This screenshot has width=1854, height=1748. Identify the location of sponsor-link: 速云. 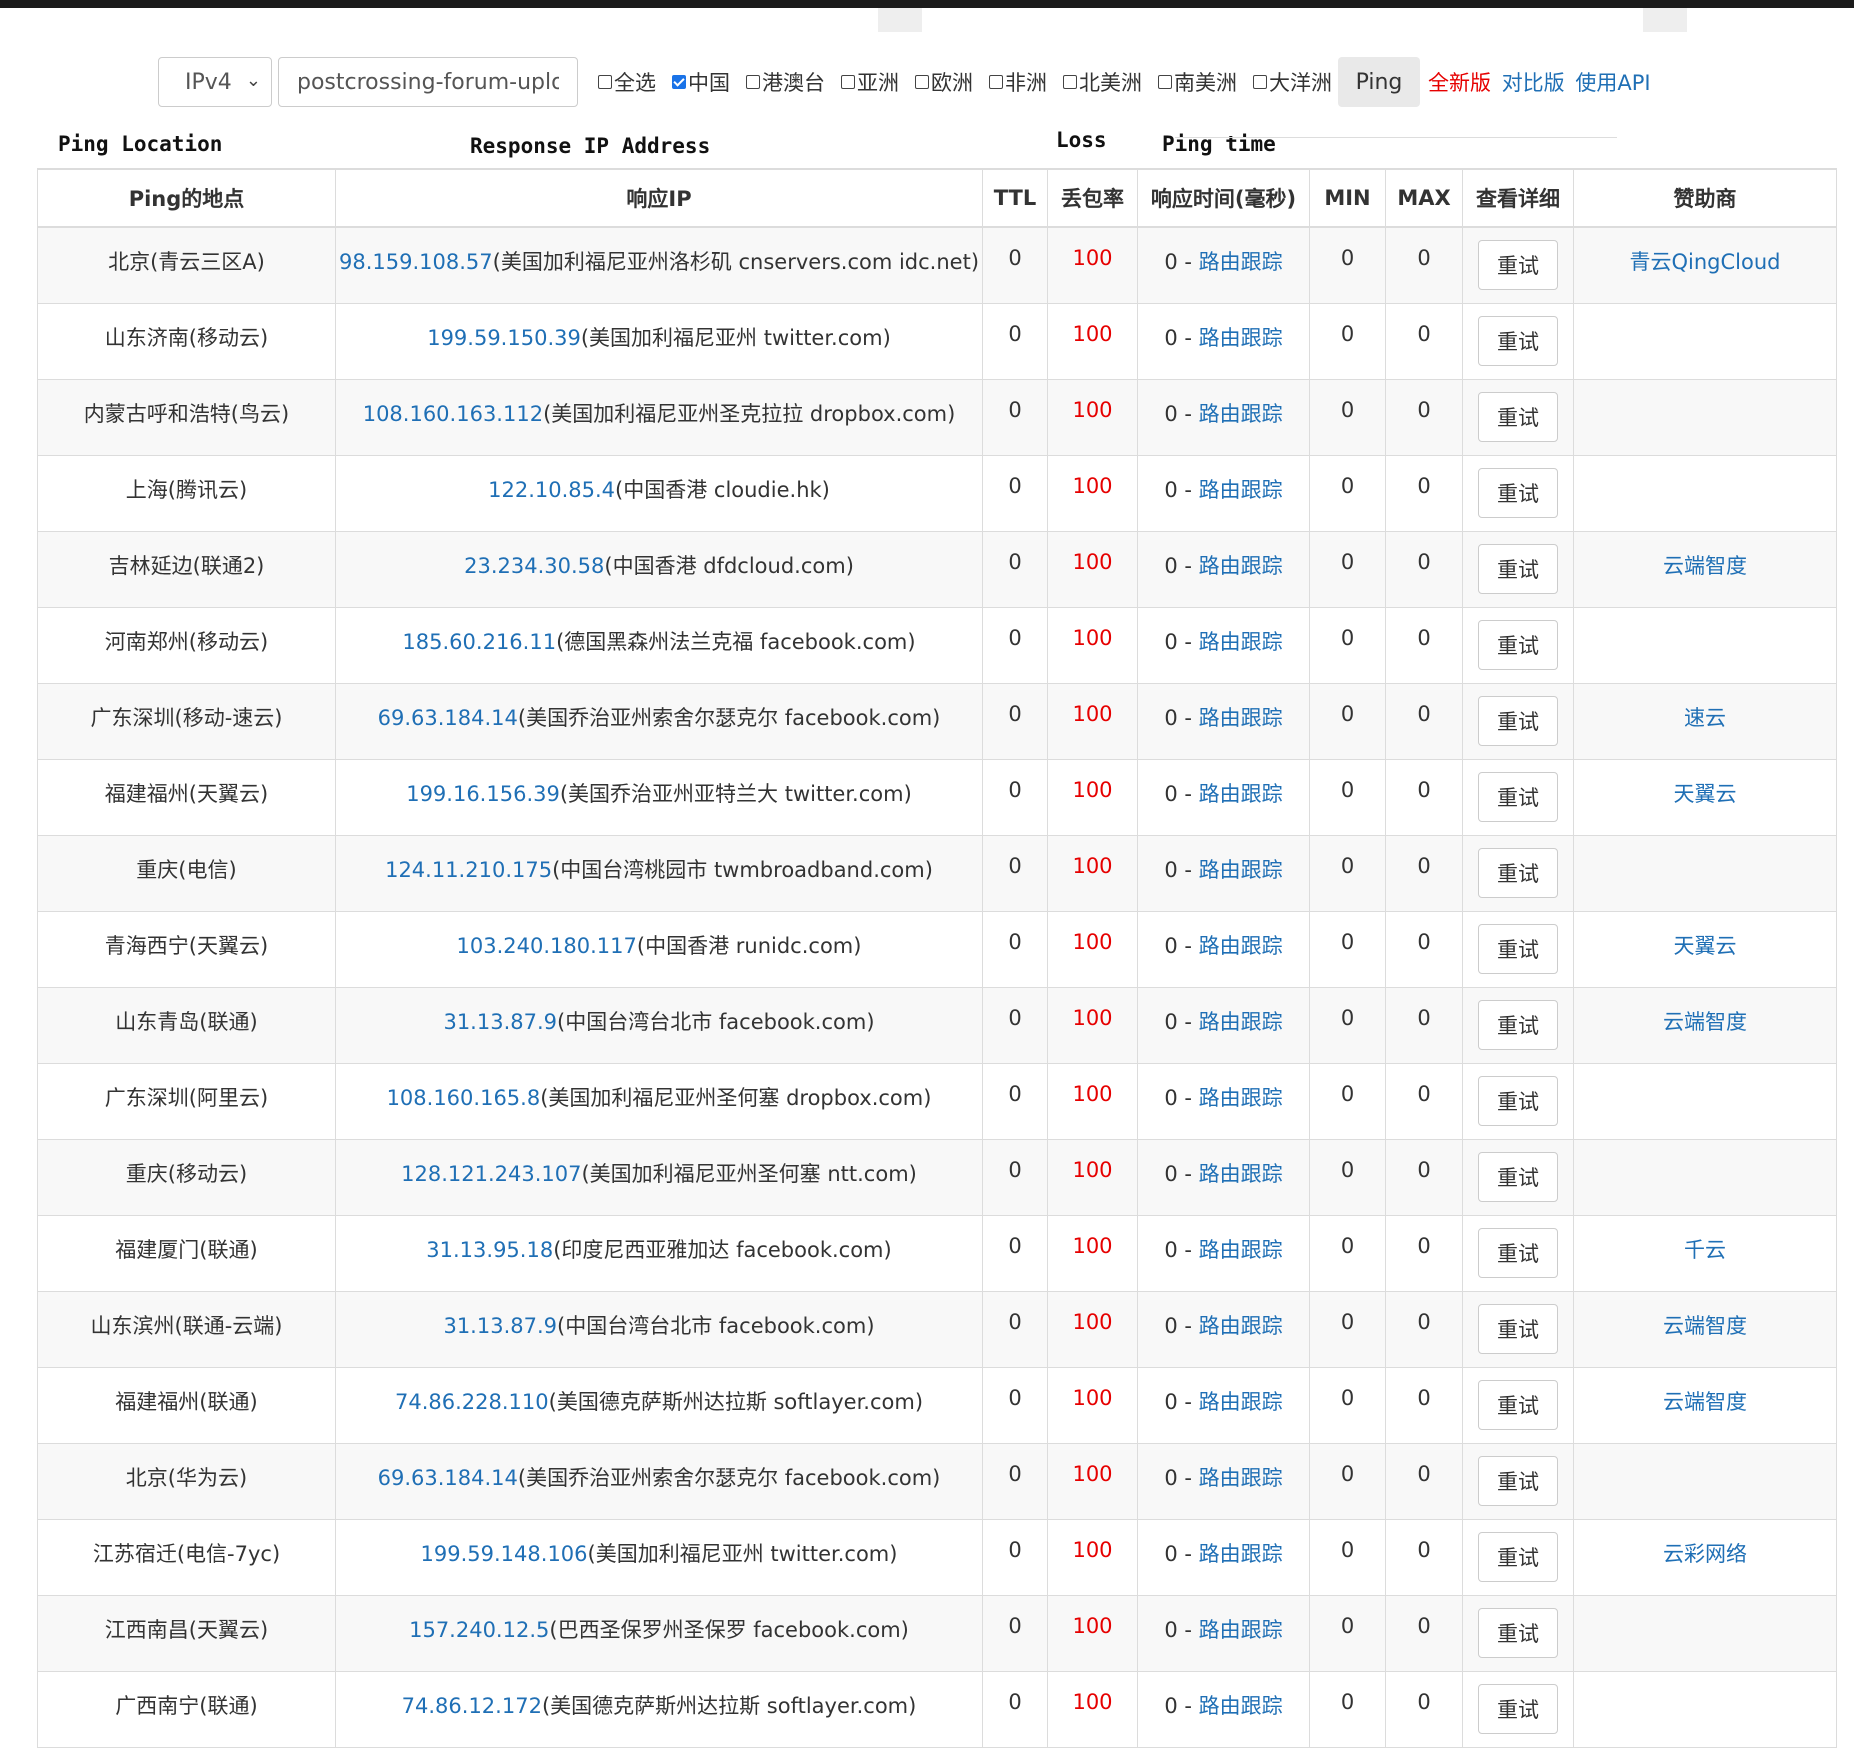
(1705, 718).